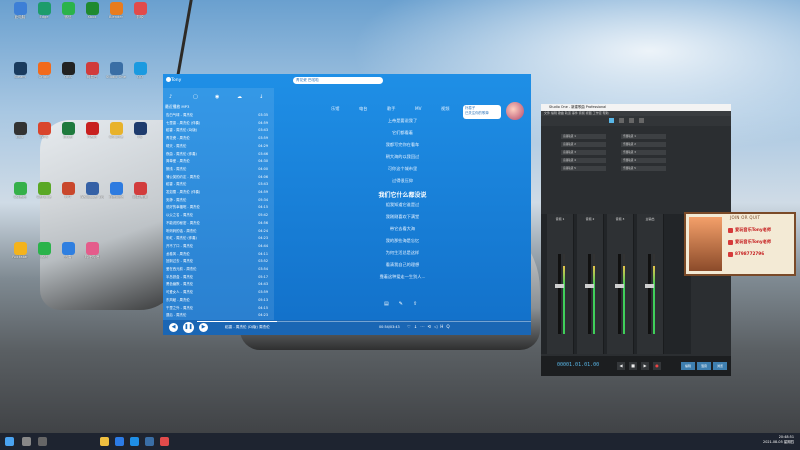  Describe the element at coordinates (44, 190) in the screenshot. I see `desktop-icon: GeForce` at that location.